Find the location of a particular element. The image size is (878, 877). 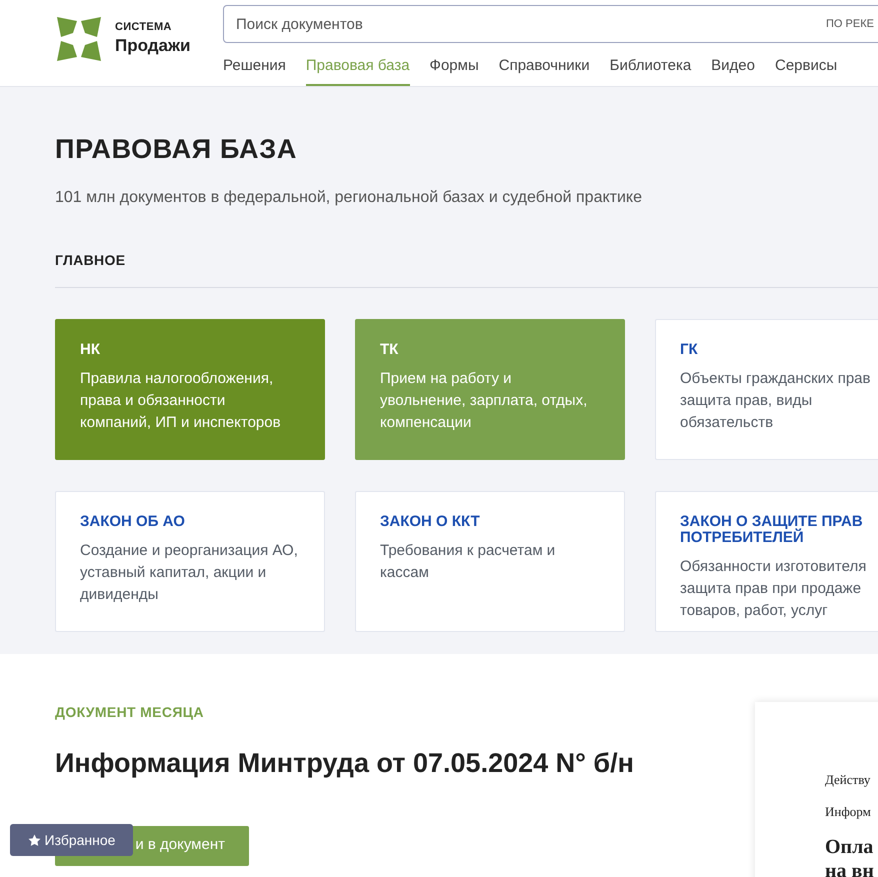

nav-tab: Видео is located at coordinates (733, 70).